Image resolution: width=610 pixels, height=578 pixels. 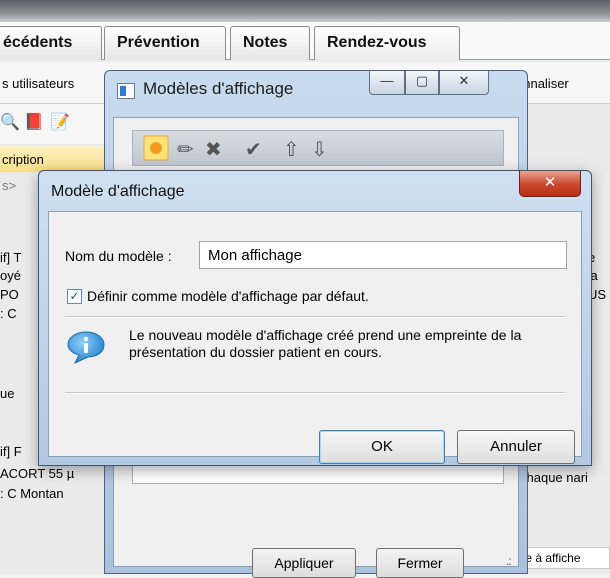 What do you see at coordinates (118, 191) in the screenshot?
I see `dialog-title: Modèle d'affichage` at bounding box center [118, 191].